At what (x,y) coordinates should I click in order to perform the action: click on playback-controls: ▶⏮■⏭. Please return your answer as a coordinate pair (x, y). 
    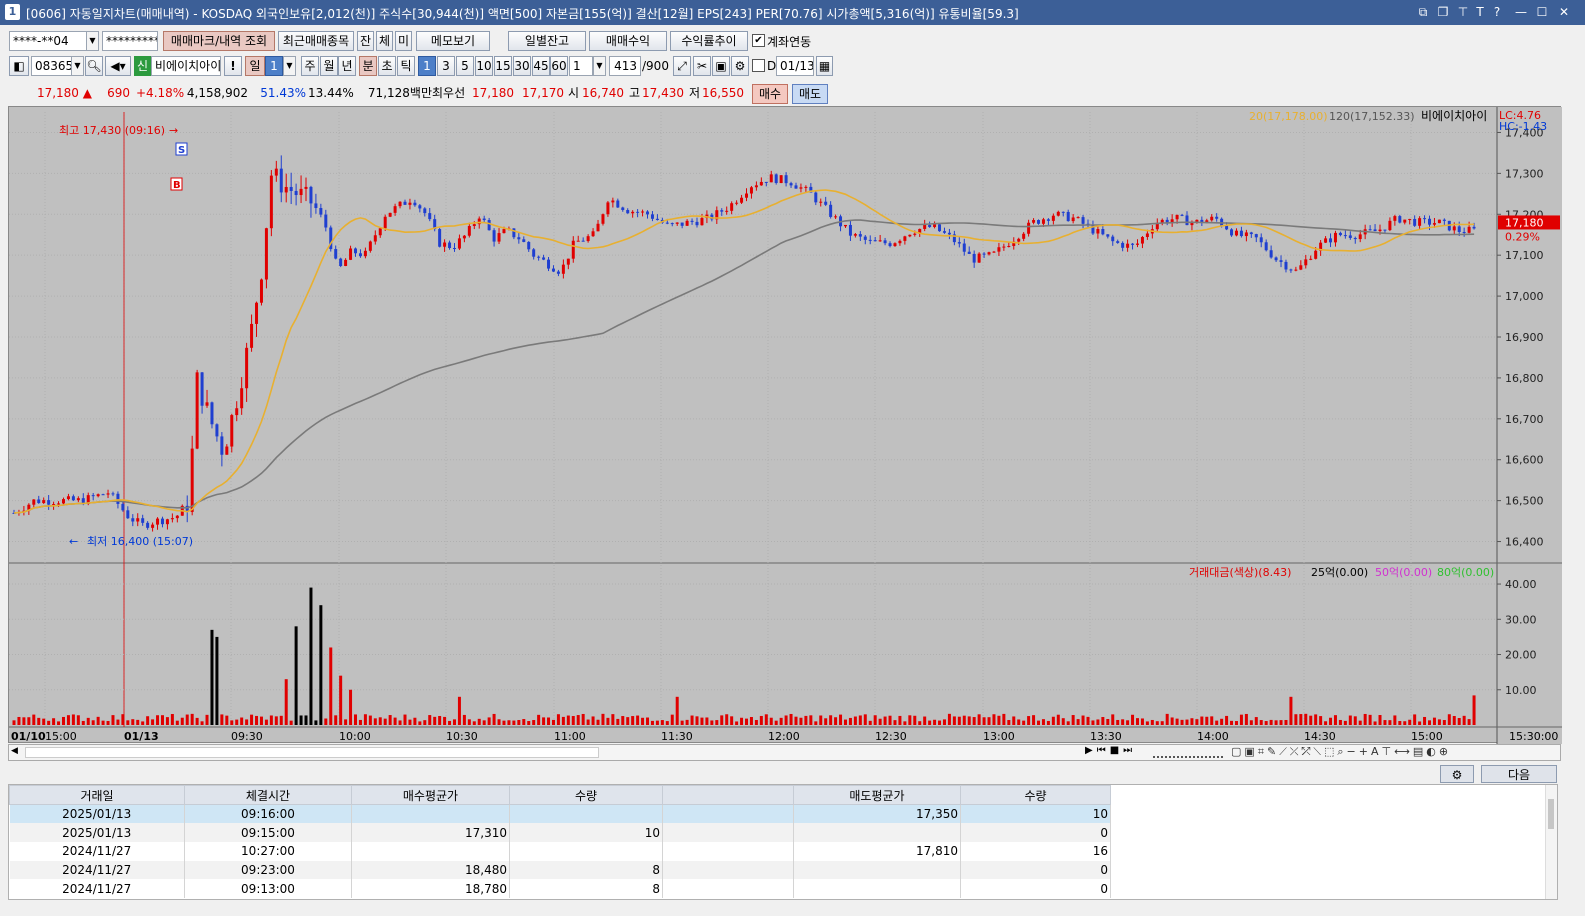
    Looking at the image, I should click on (1110, 750).